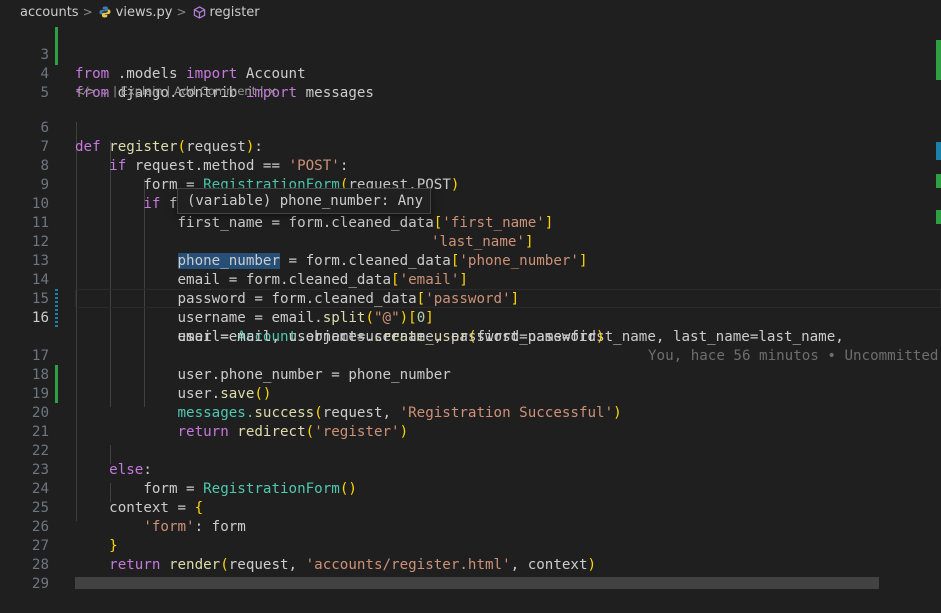 Image resolution: width=941 pixels, height=613 pixels. What do you see at coordinates (40, 432) in the screenshot?
I see `code-line: 21` at bounding box center [40, 432].